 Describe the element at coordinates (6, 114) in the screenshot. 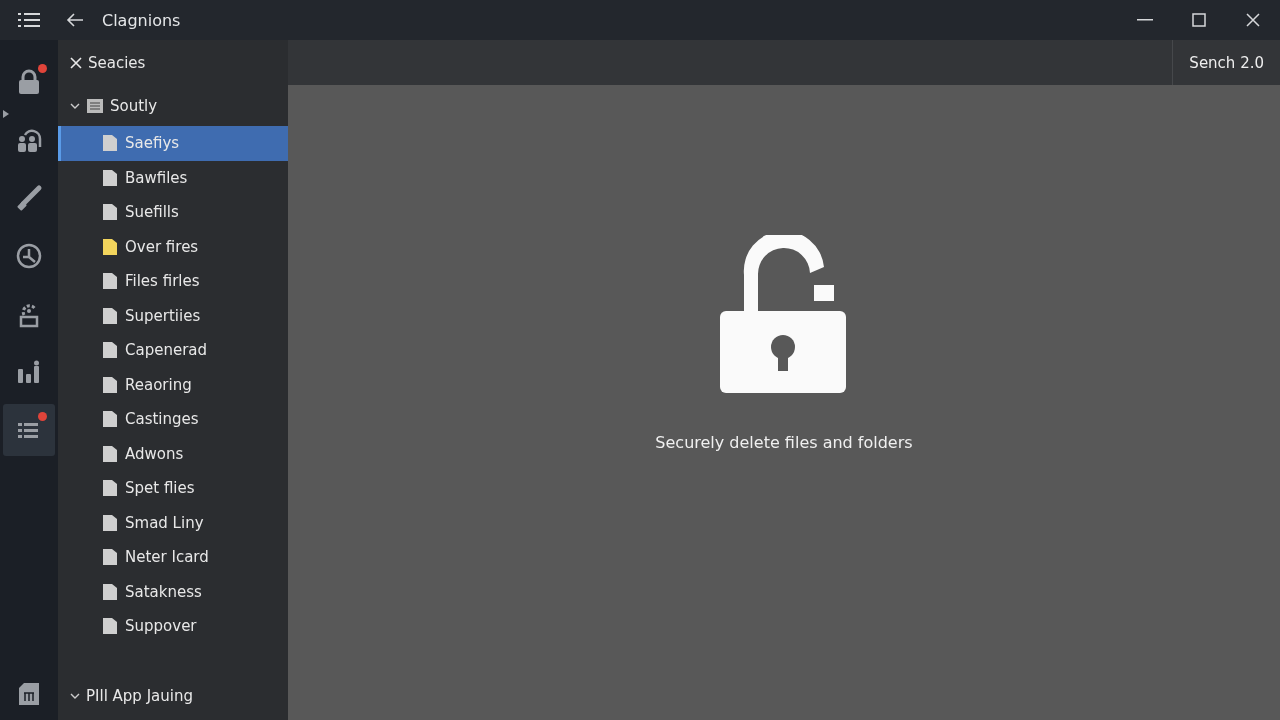

I see `expand-arrow-icon` at that location.